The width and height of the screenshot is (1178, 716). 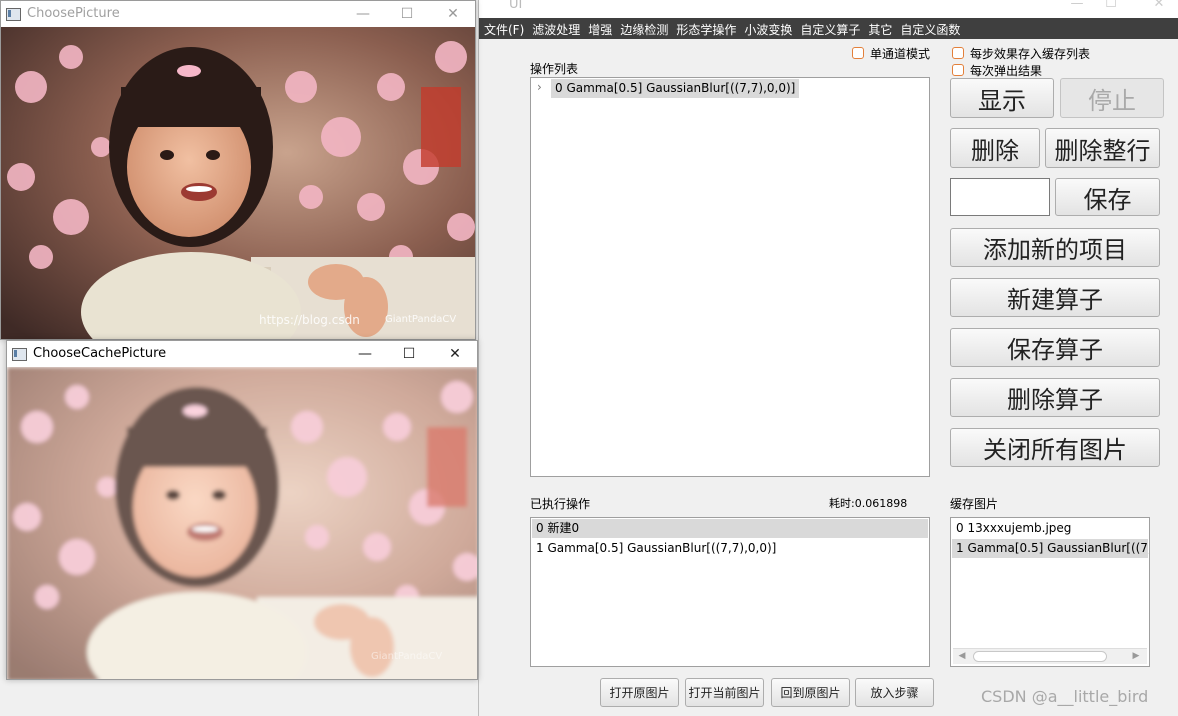 I want to click on menu-custom-function: 自定义函数, so click(x=929, y=28).